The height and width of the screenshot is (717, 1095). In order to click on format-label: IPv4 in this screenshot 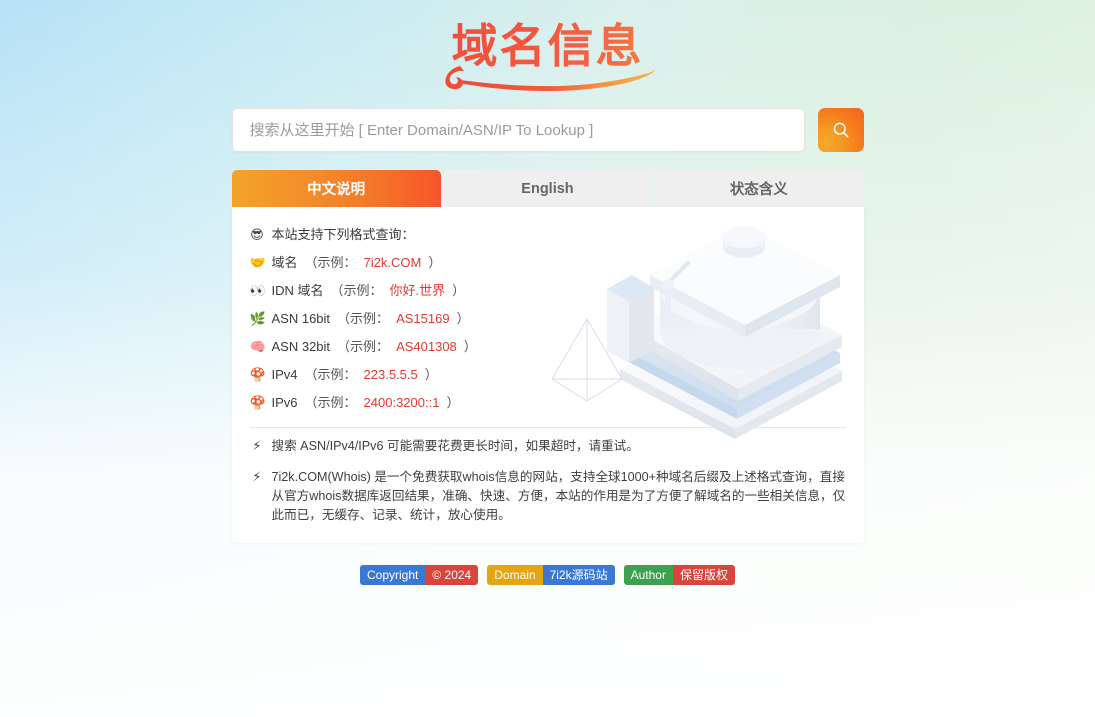, I will do `click(284, 374)`.